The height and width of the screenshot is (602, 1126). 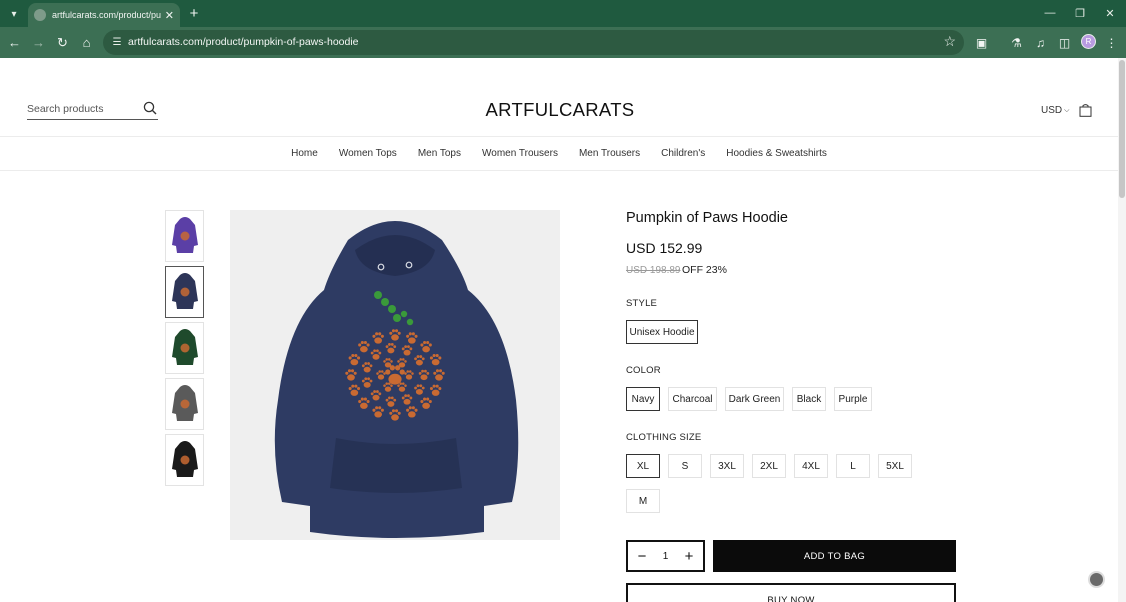 What do you see at coordinates (643, 370) in the screenshot?
I see `color-label: COLOR` at bounding box center [643, 370].